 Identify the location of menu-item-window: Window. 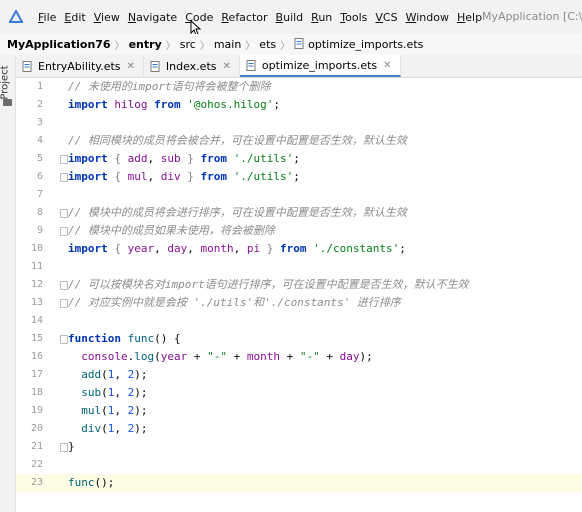
(428, 17).